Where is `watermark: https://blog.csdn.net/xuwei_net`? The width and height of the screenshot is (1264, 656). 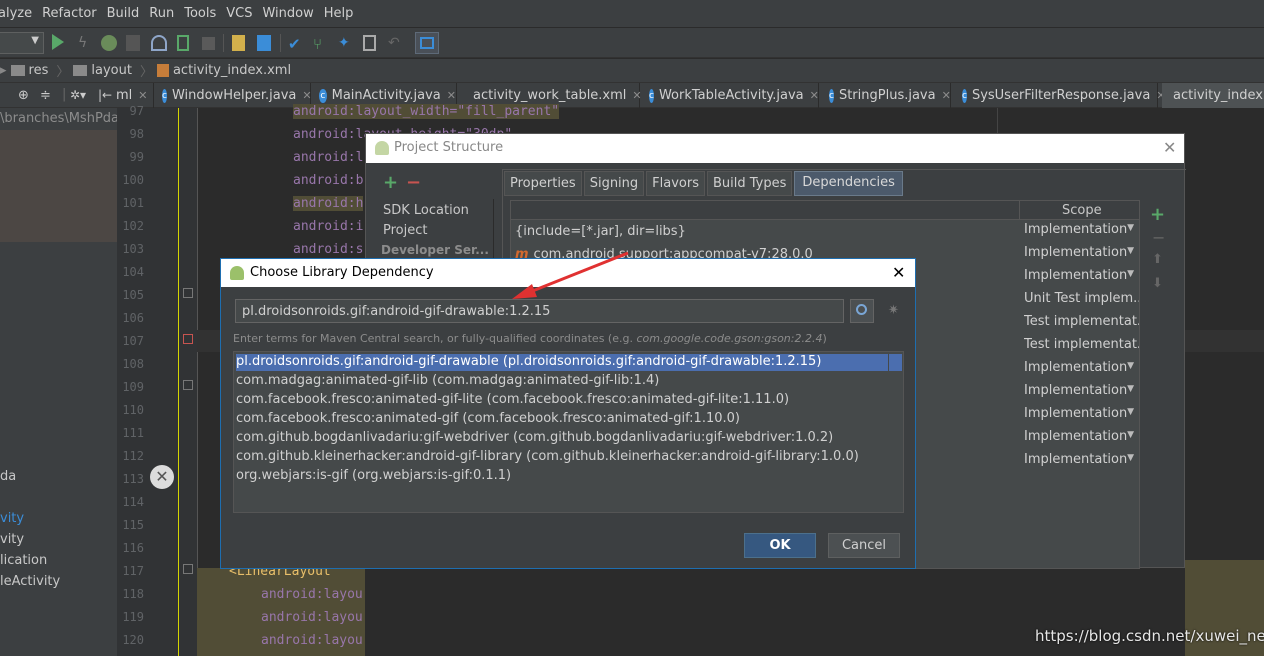
watermark: https://blog.csdn.net/xuwei_net is located at coordinates (1149, 636).